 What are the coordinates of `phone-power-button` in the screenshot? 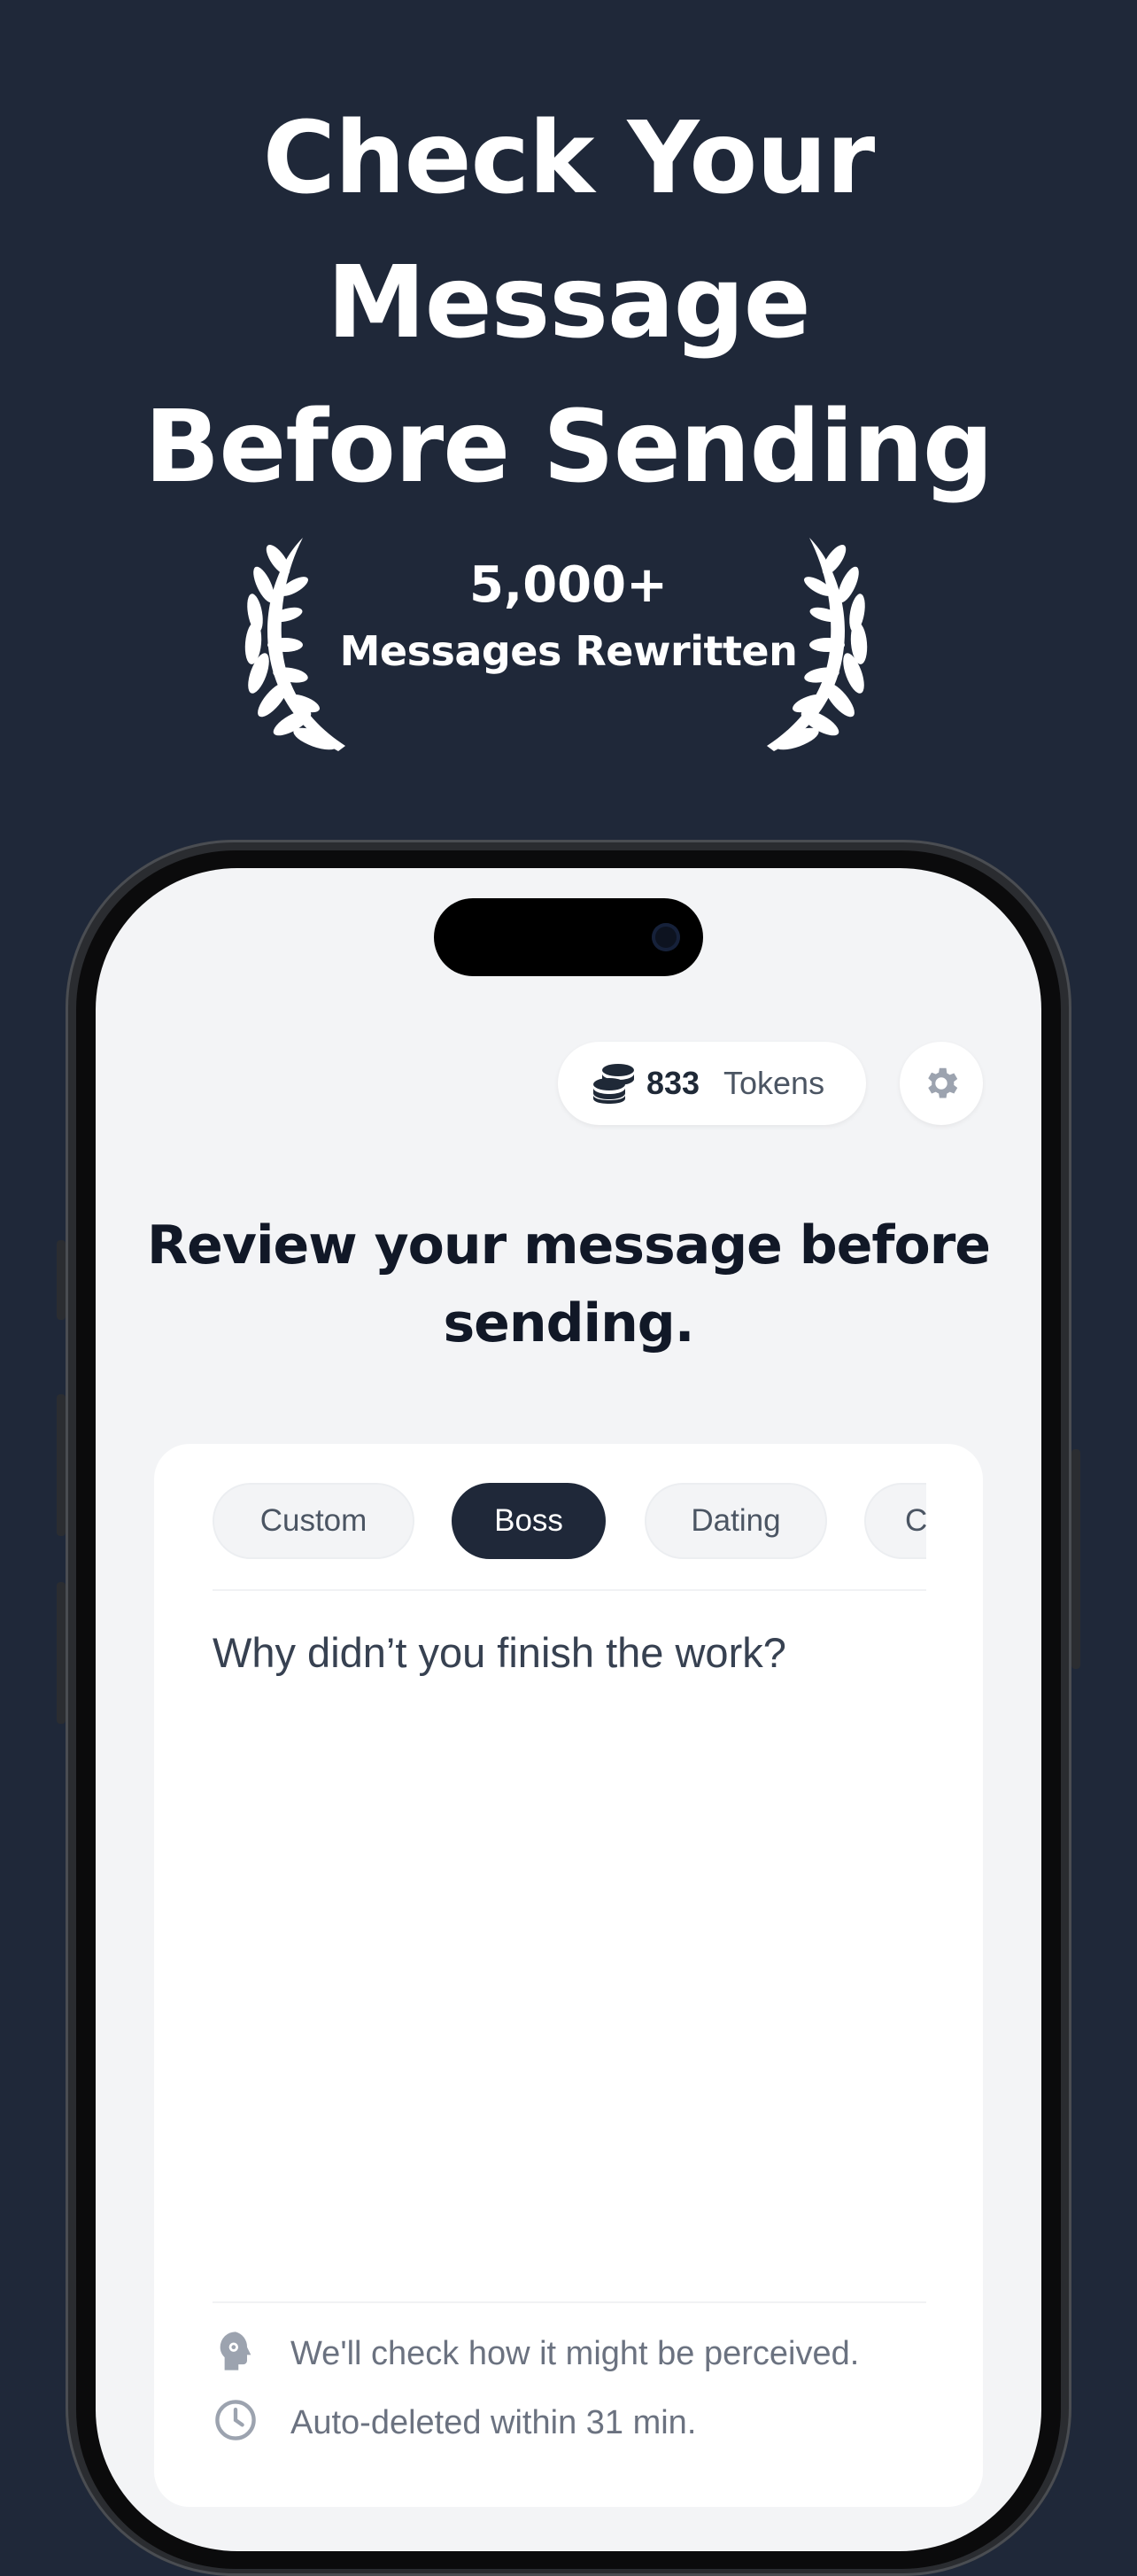 It's located at (1075, 1559).